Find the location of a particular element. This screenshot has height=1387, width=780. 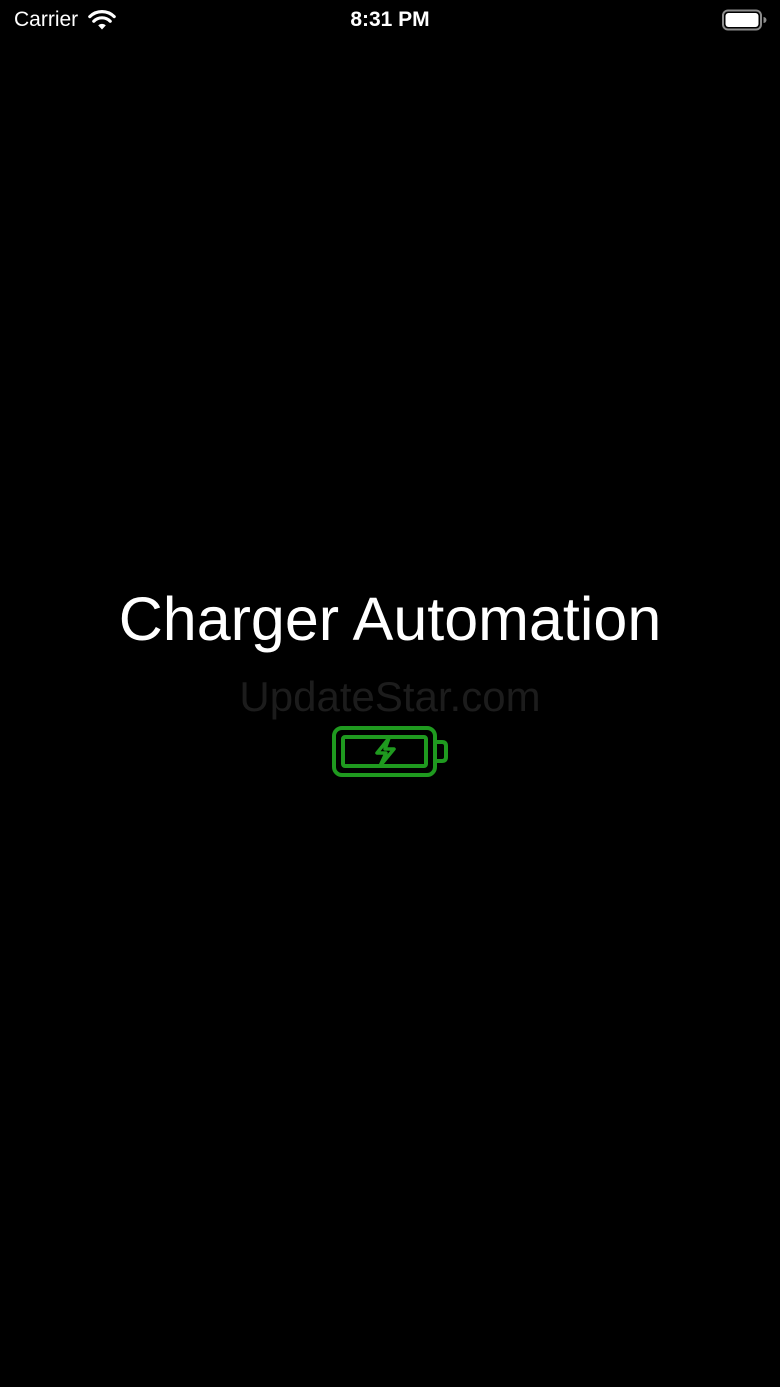

app-title: Charger Automation is located at coordinates (390, 619).